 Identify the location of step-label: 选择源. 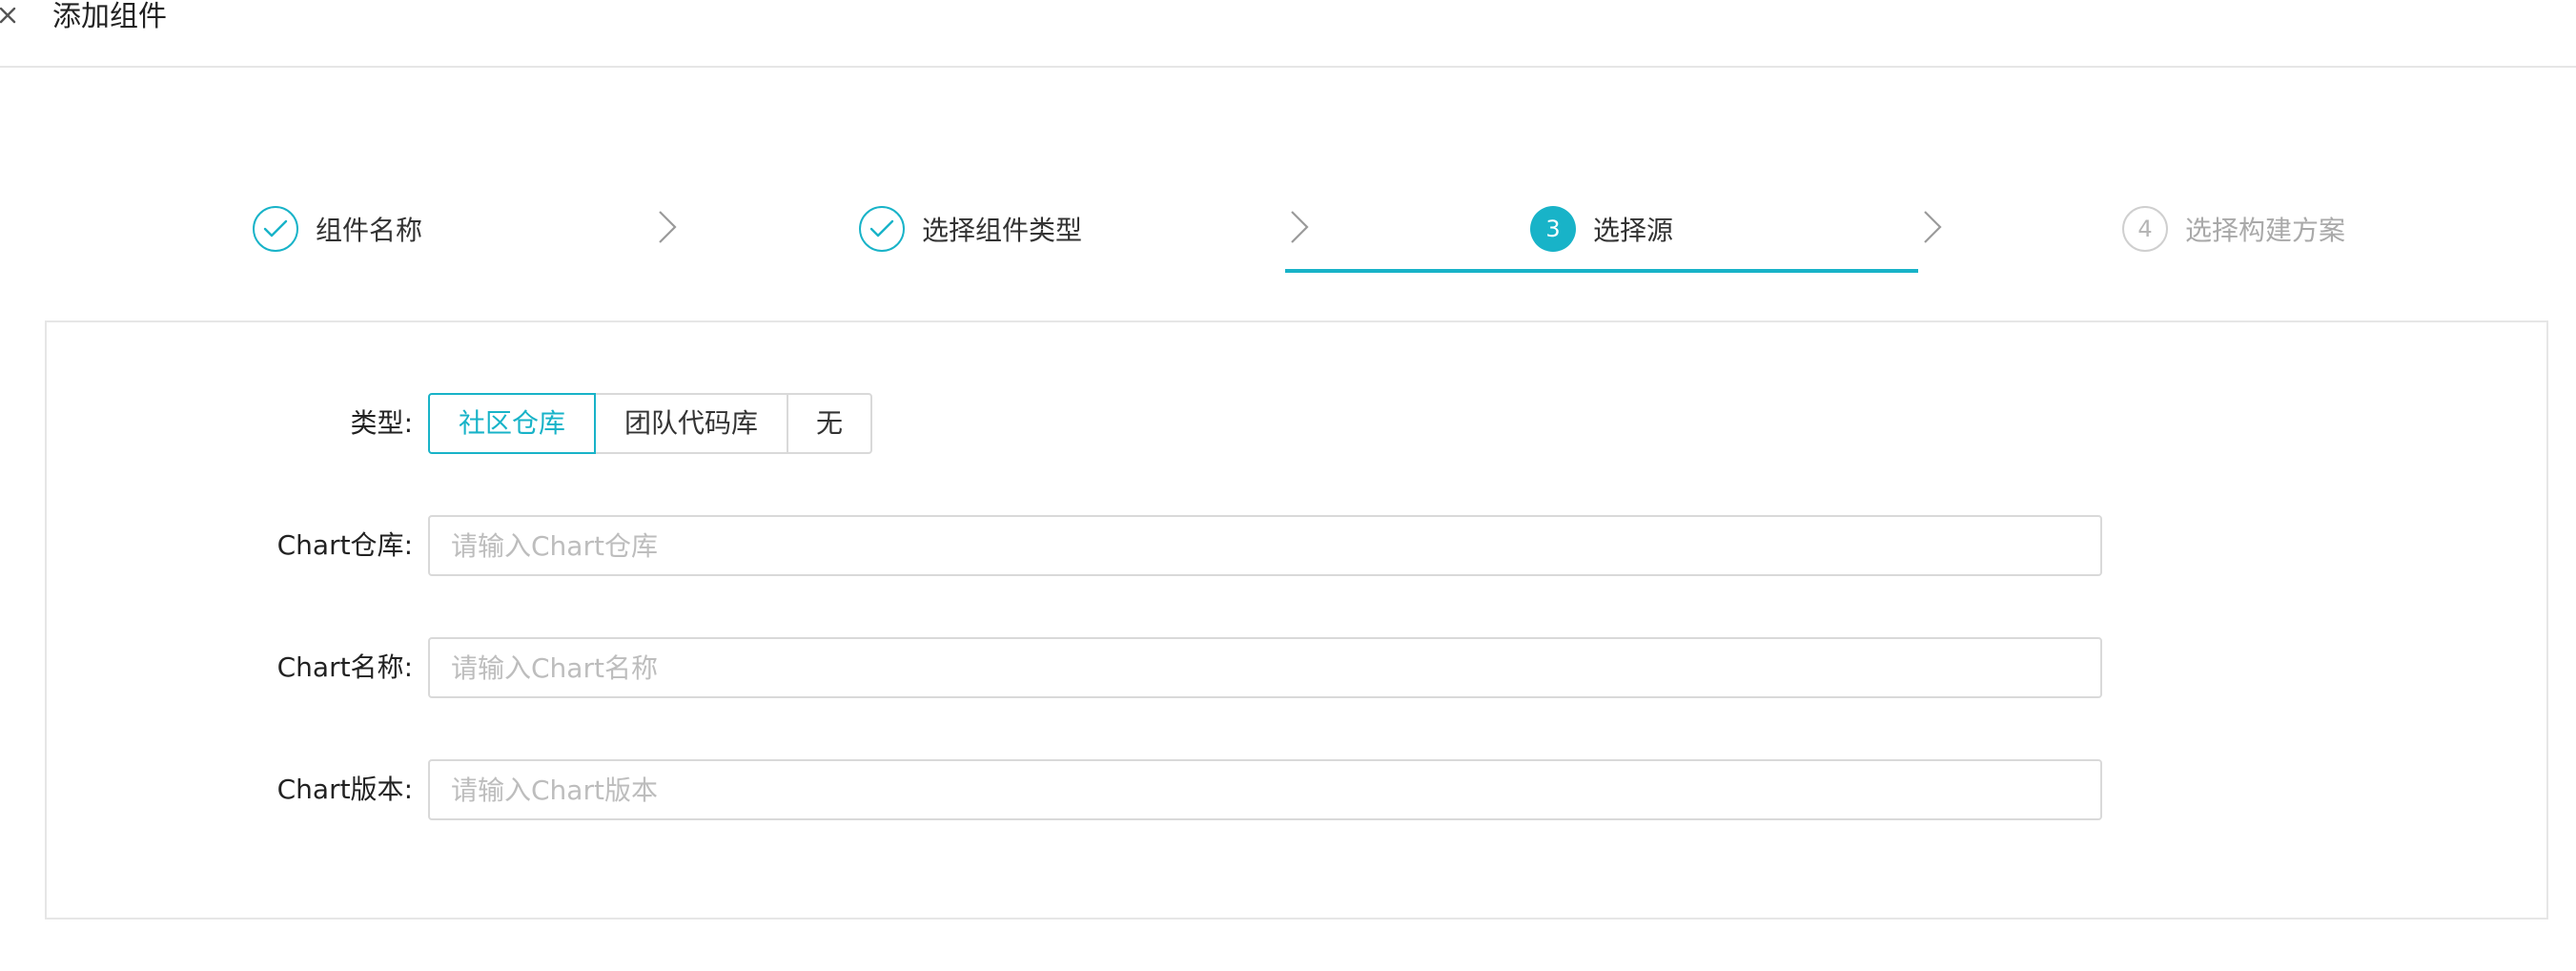
(1633, 230).